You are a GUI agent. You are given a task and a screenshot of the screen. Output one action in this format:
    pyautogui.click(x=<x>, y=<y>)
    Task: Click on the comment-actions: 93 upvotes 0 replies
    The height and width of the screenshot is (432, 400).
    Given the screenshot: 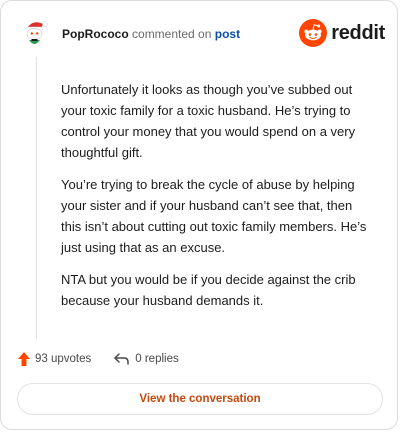 What is the action you would take?
    pyautogui.click(x=98, y=359)
    